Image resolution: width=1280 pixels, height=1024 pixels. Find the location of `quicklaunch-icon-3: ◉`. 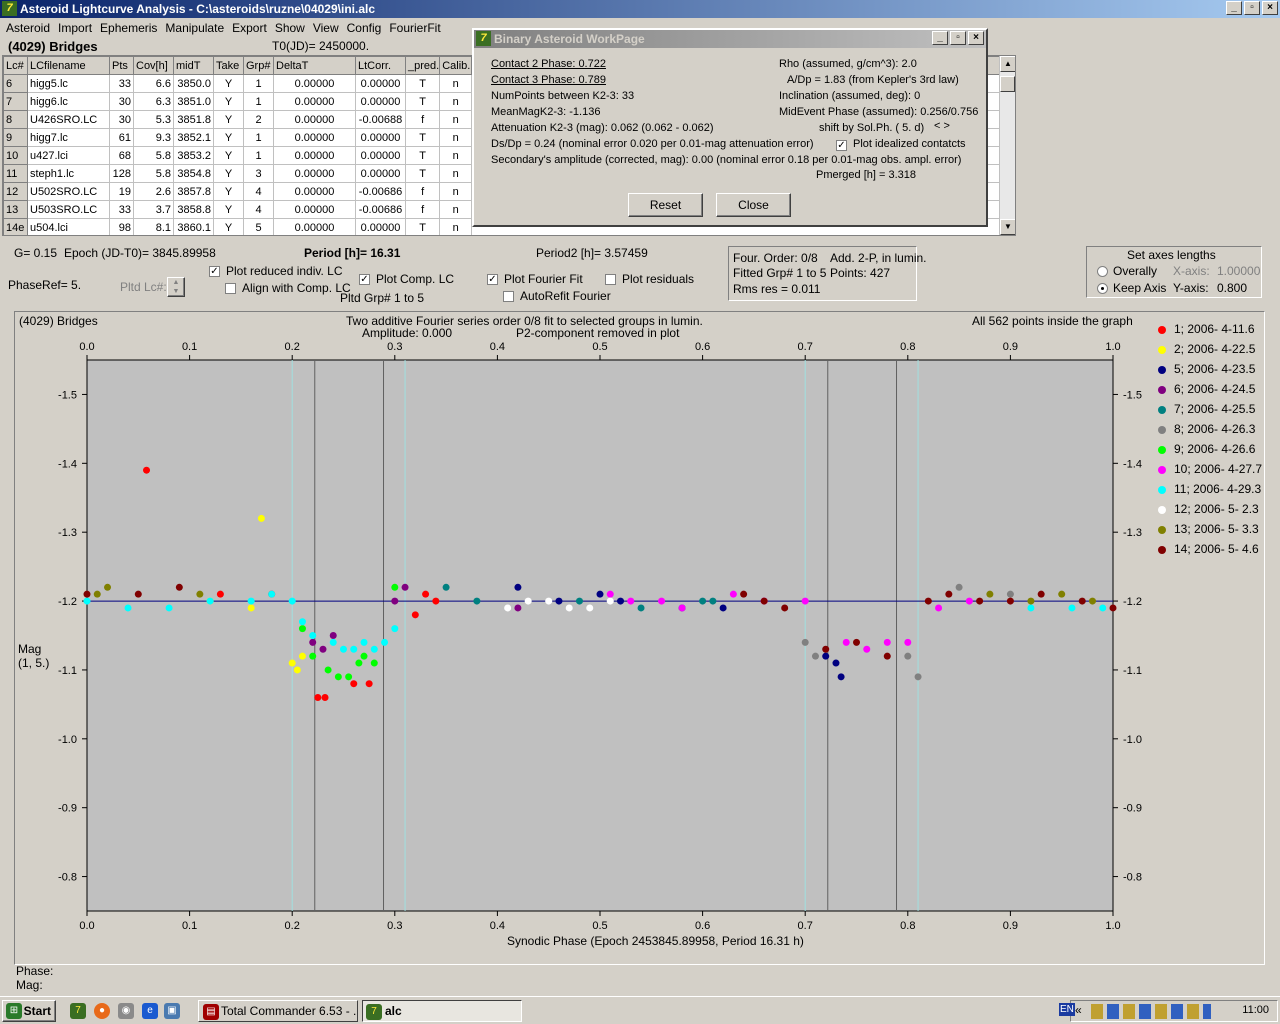

quicklaunch-icon-3: ◉ is located at coordinates (126, 1011).